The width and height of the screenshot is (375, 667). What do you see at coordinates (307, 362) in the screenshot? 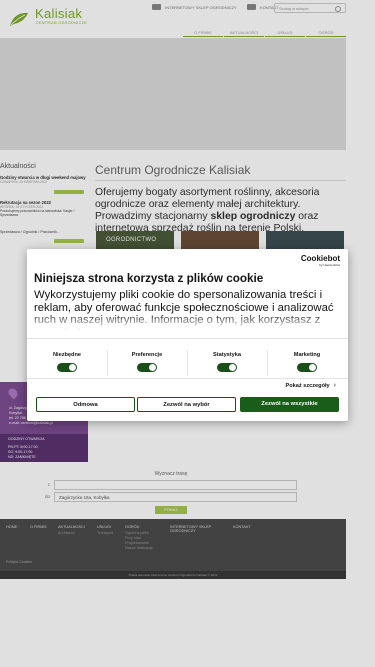
I see `consent-marketing: Marketing` at bounding box center [307, 362].